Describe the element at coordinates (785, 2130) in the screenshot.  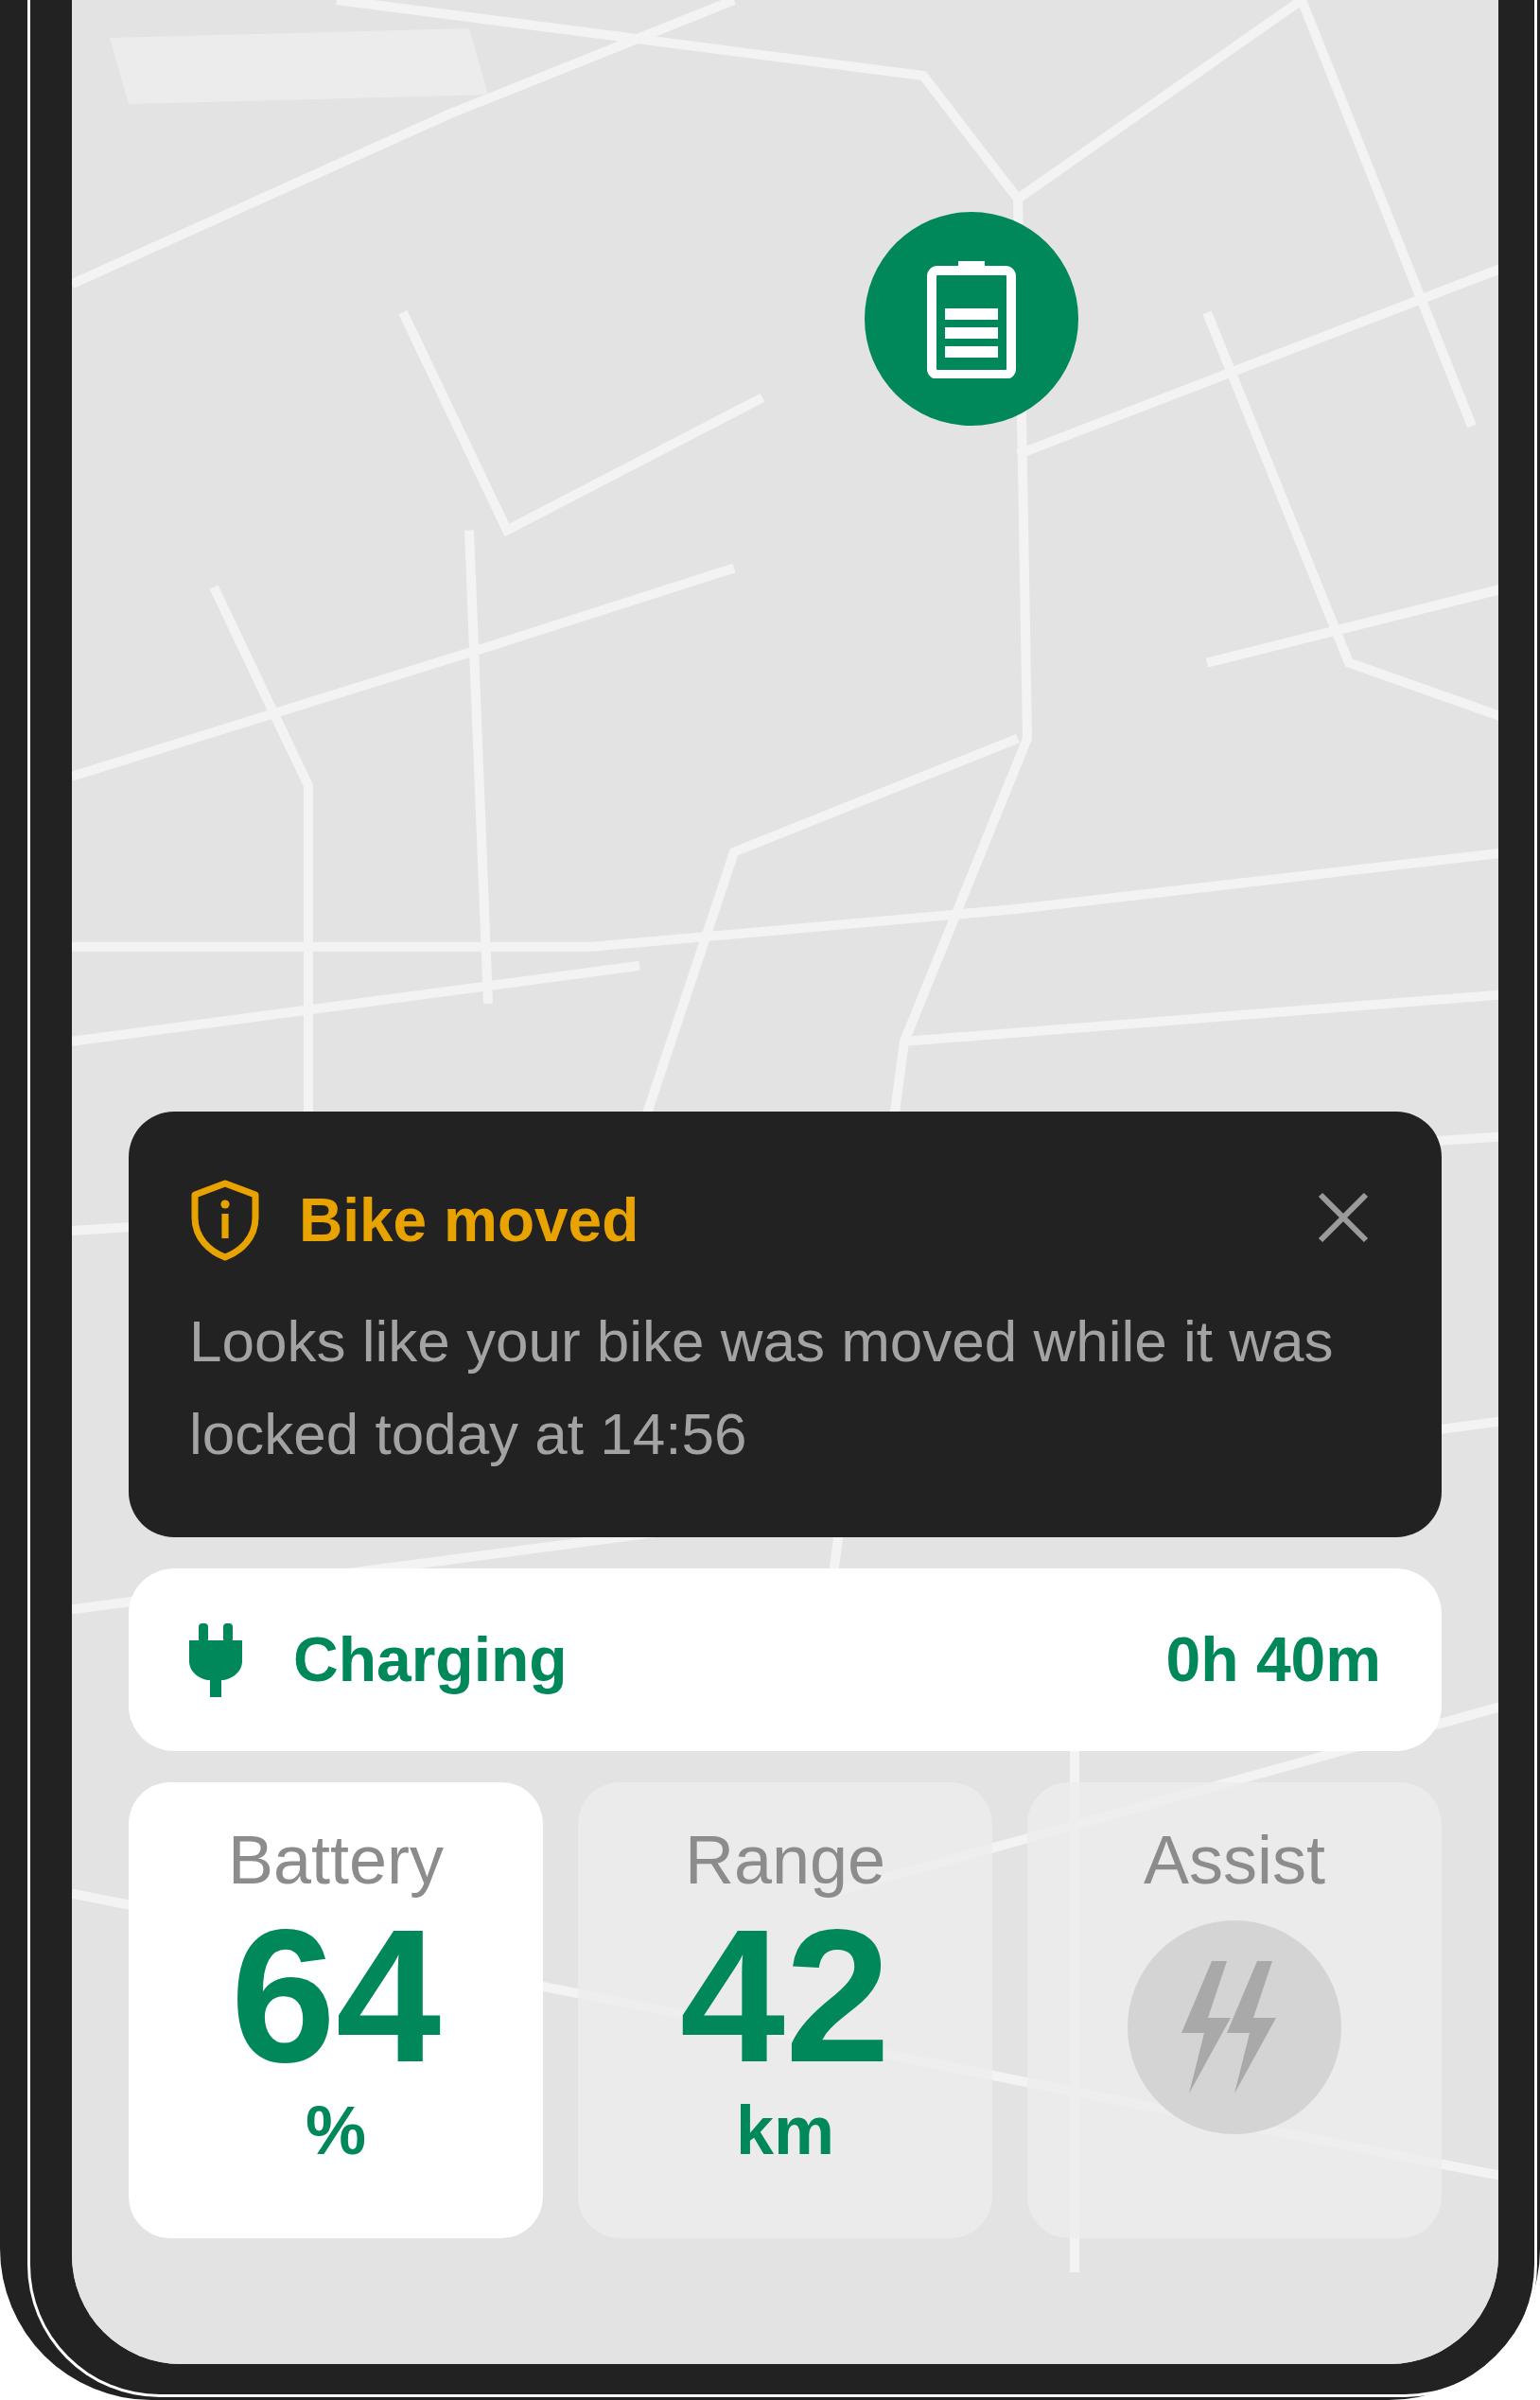
I see `stat-unit: km` at that location.